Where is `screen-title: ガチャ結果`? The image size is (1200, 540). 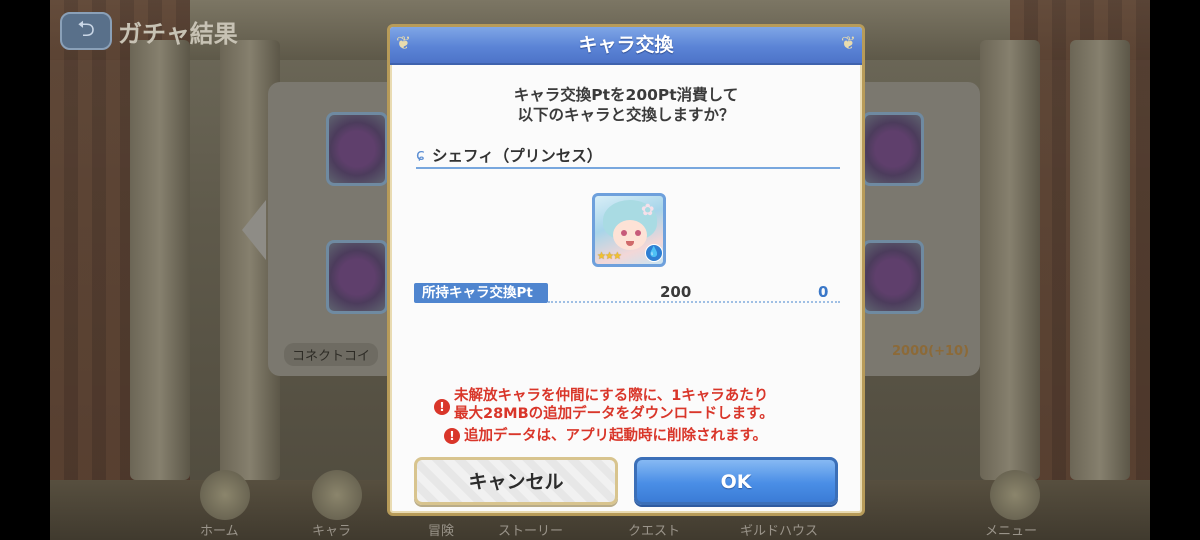
screen-title: ガチャ結果 is located at coordinates (178, 34).